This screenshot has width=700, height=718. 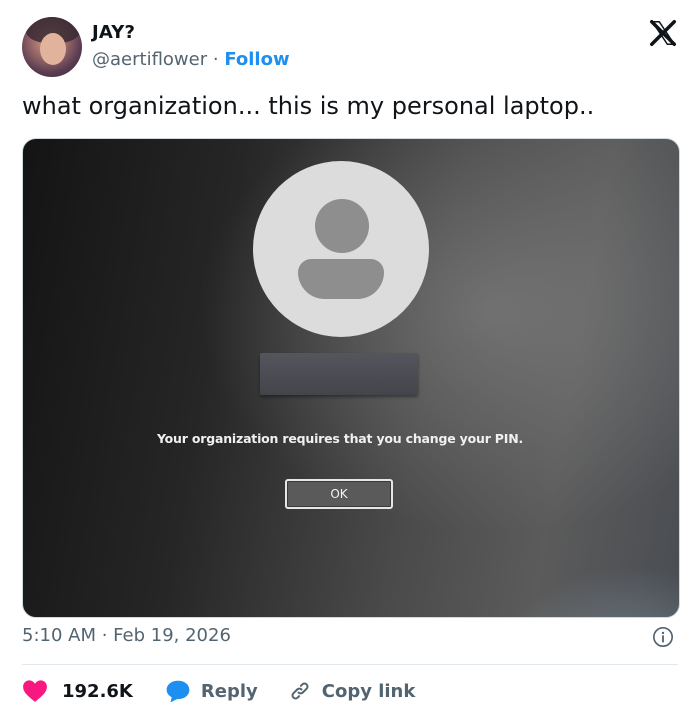 What do you see at coordinates (368, 691) in the screenshot?
I see `copy-link-label: Copy link` at bounding box center [368, 691].